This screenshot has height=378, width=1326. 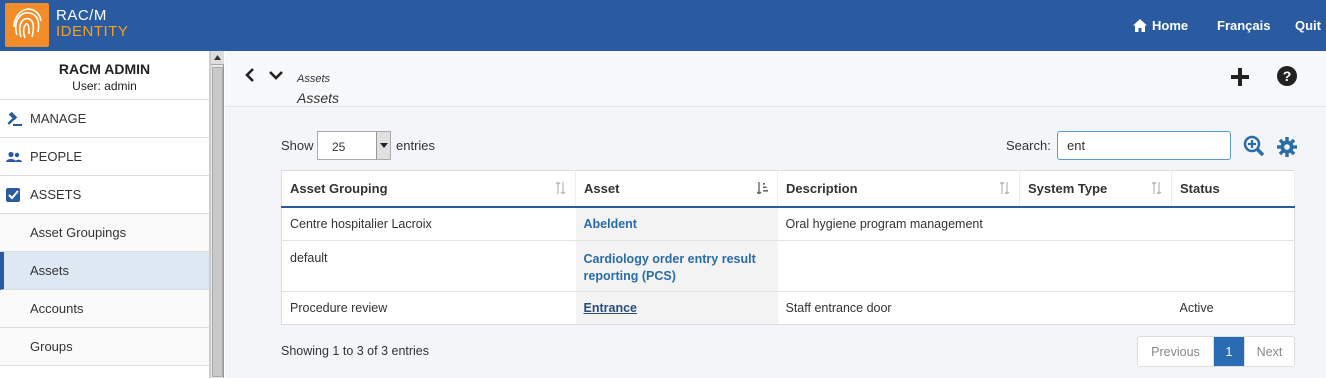 I want to click on zoom-in-icon, so click(x=1254, y=146).